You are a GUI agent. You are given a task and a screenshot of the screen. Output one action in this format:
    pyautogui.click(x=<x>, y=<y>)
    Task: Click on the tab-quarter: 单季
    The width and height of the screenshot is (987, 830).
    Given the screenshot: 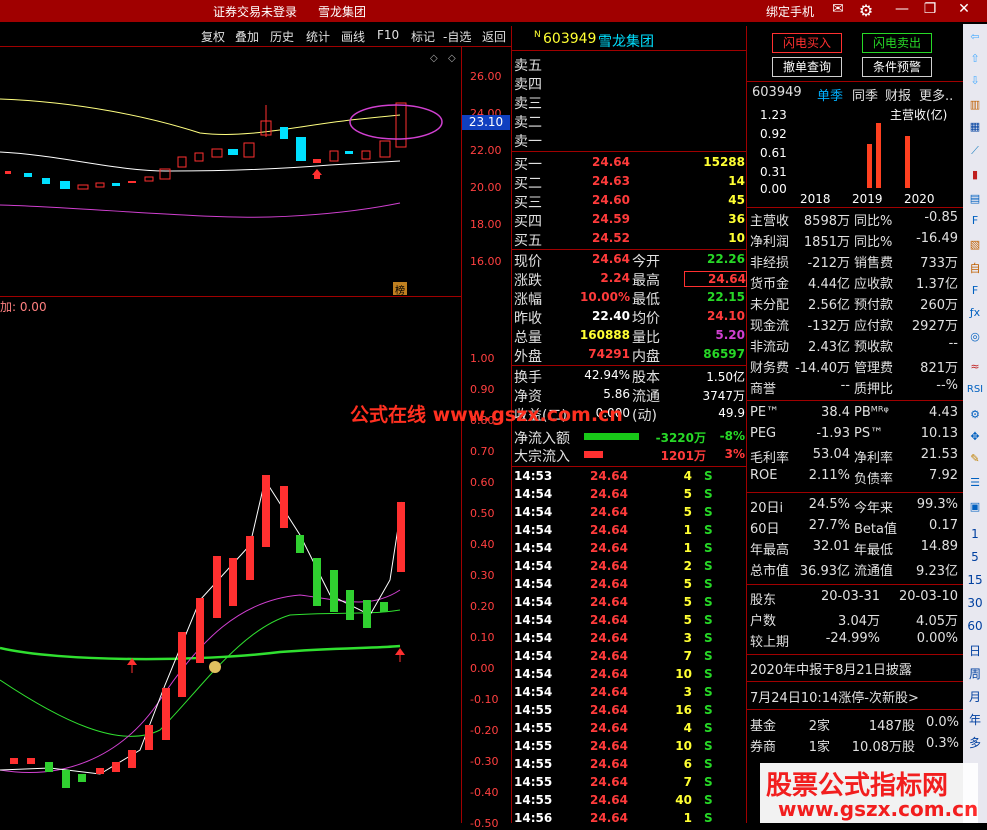 What is the action you would take?
    pyautogui.click(x=830, y=94)
    